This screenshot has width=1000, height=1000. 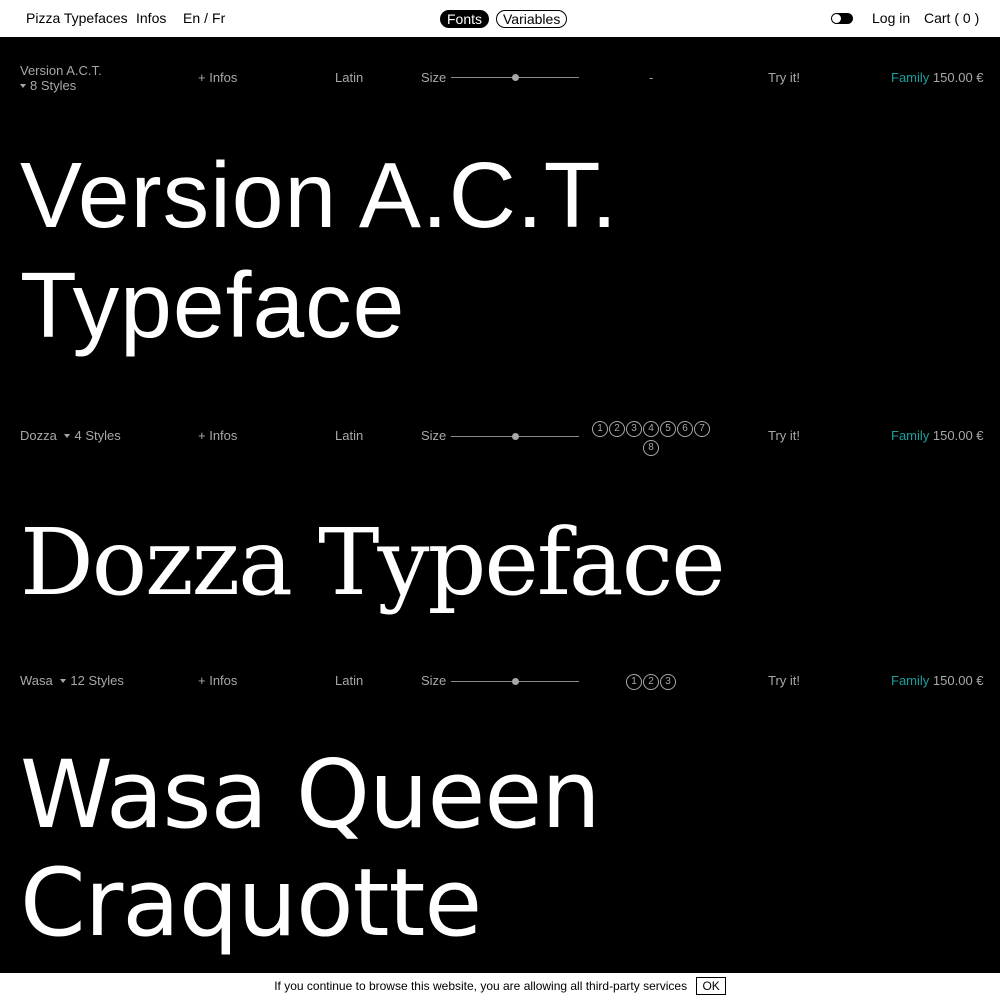 What do you see at coordinates (97, 680) in the screenshot?
I see `styles-count: 12 Styles` at bounding box center [97, 680].